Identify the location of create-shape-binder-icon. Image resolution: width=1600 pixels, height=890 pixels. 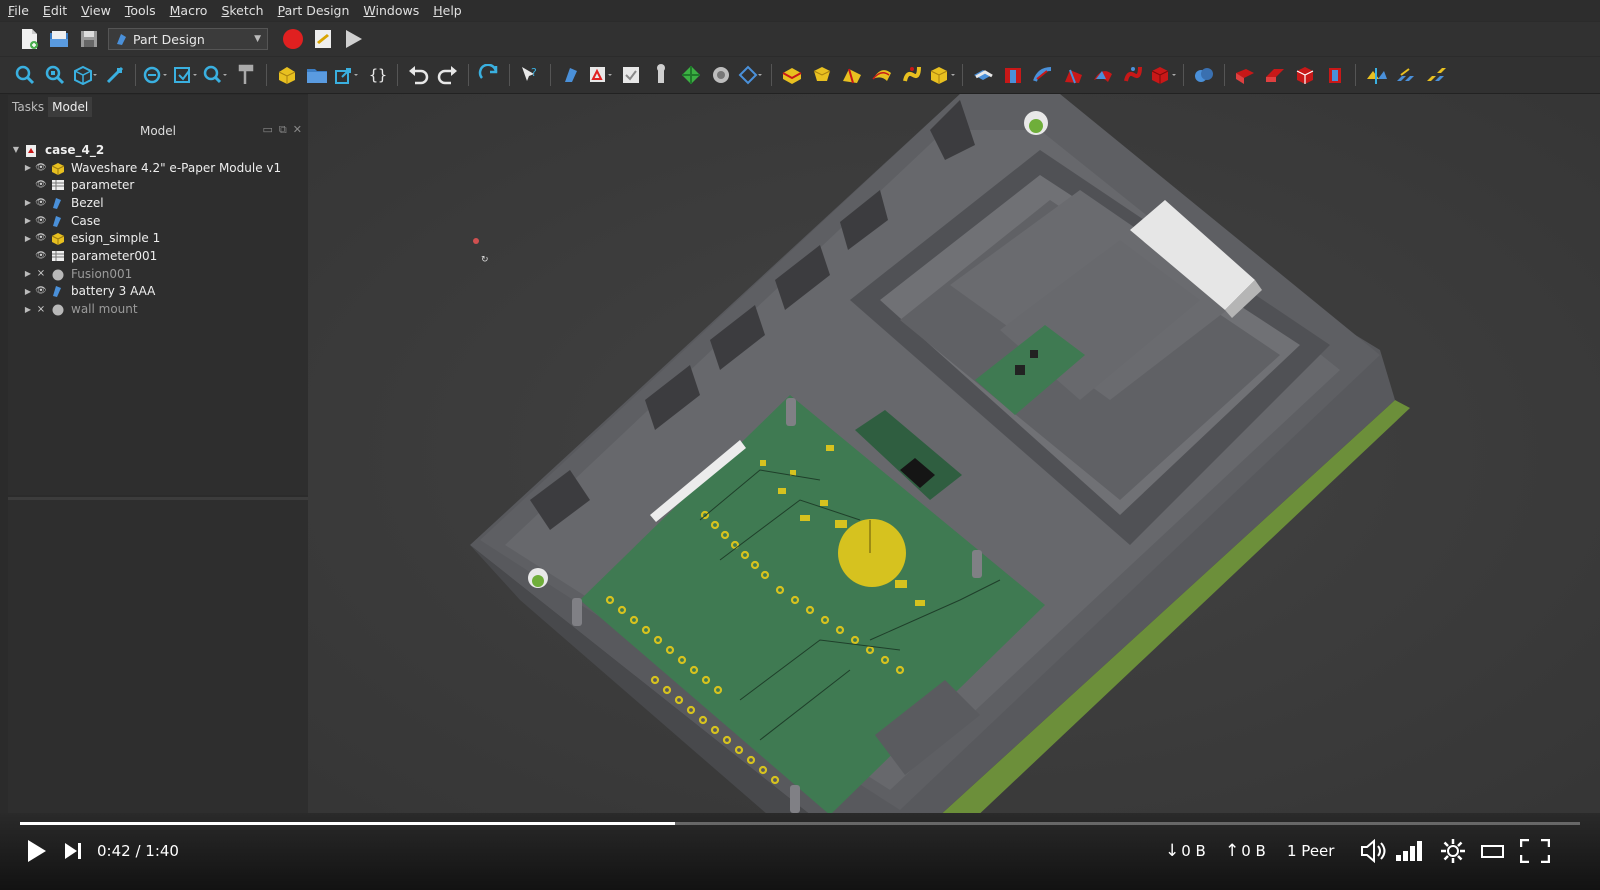
(691, 75).